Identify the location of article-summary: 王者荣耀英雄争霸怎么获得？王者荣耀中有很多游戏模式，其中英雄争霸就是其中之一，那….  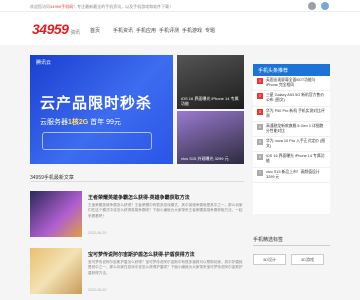
(165, 210).